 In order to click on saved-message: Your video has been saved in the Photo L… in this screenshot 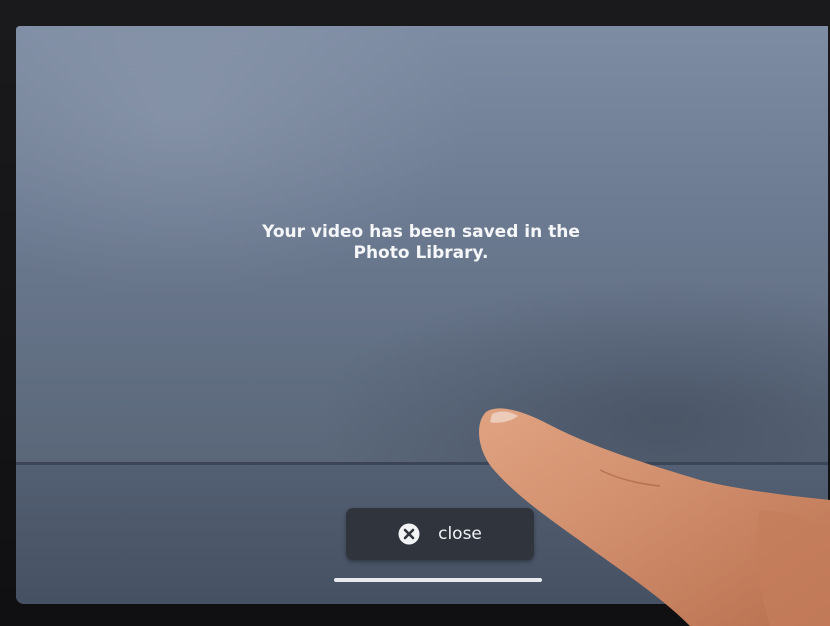, I will do `click(421, 242)`.